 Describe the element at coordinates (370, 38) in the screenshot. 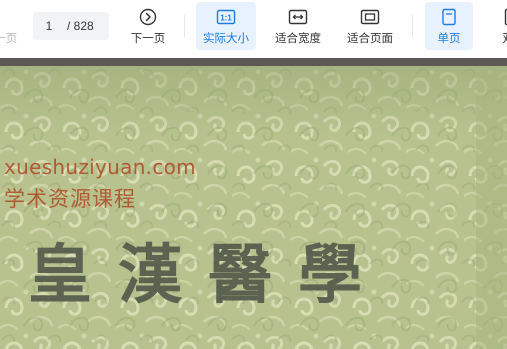

I see `fit-page-label: 适合页面` at that location.